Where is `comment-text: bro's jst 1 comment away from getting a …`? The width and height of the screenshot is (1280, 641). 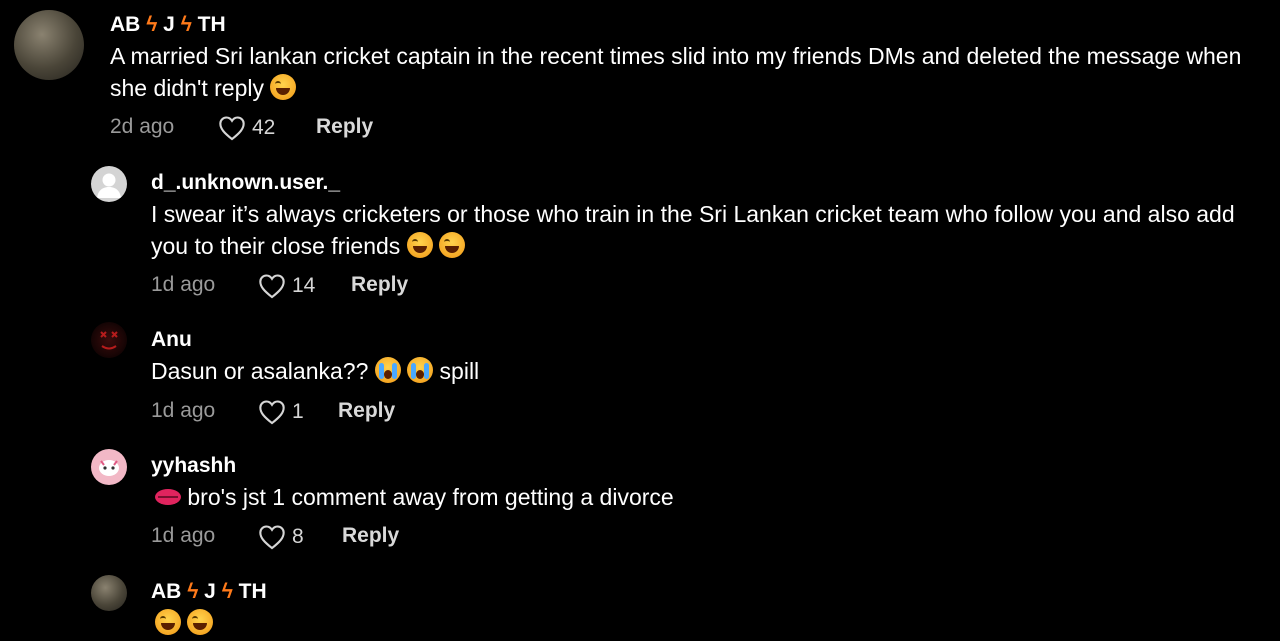 comment-text: bro's jst 1 comment away from getting a … is located at coordinates (705, 497).